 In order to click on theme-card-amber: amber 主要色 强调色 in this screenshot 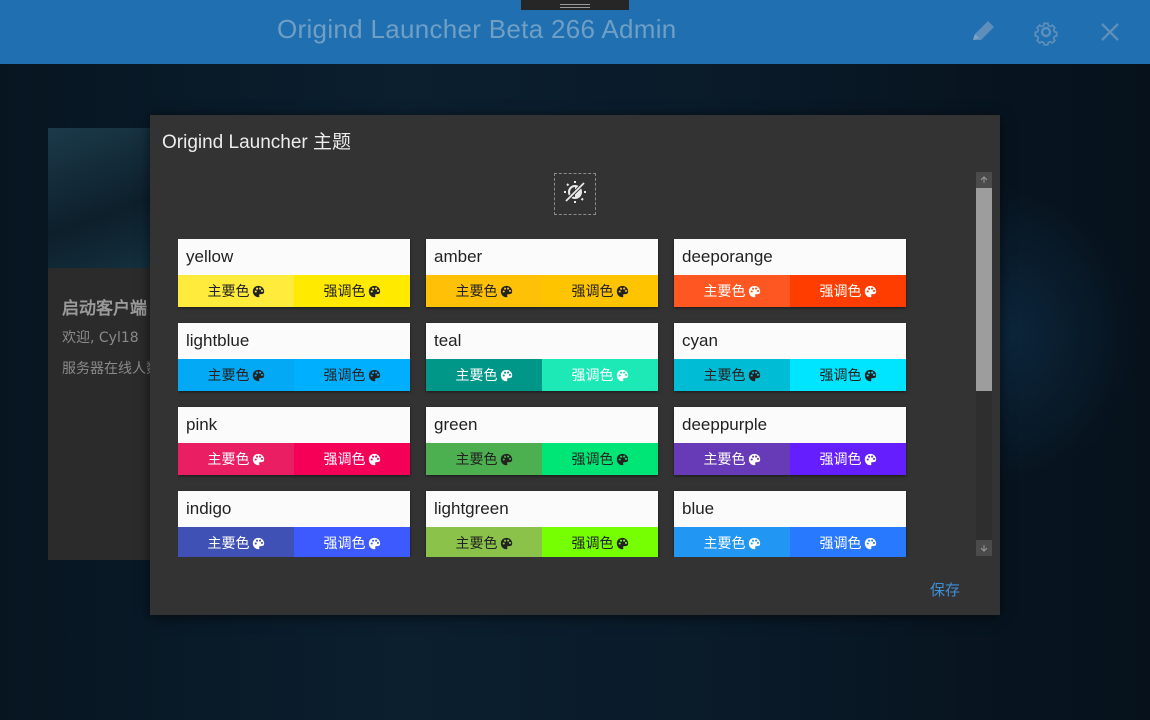, I will do `click(542, 273)`.